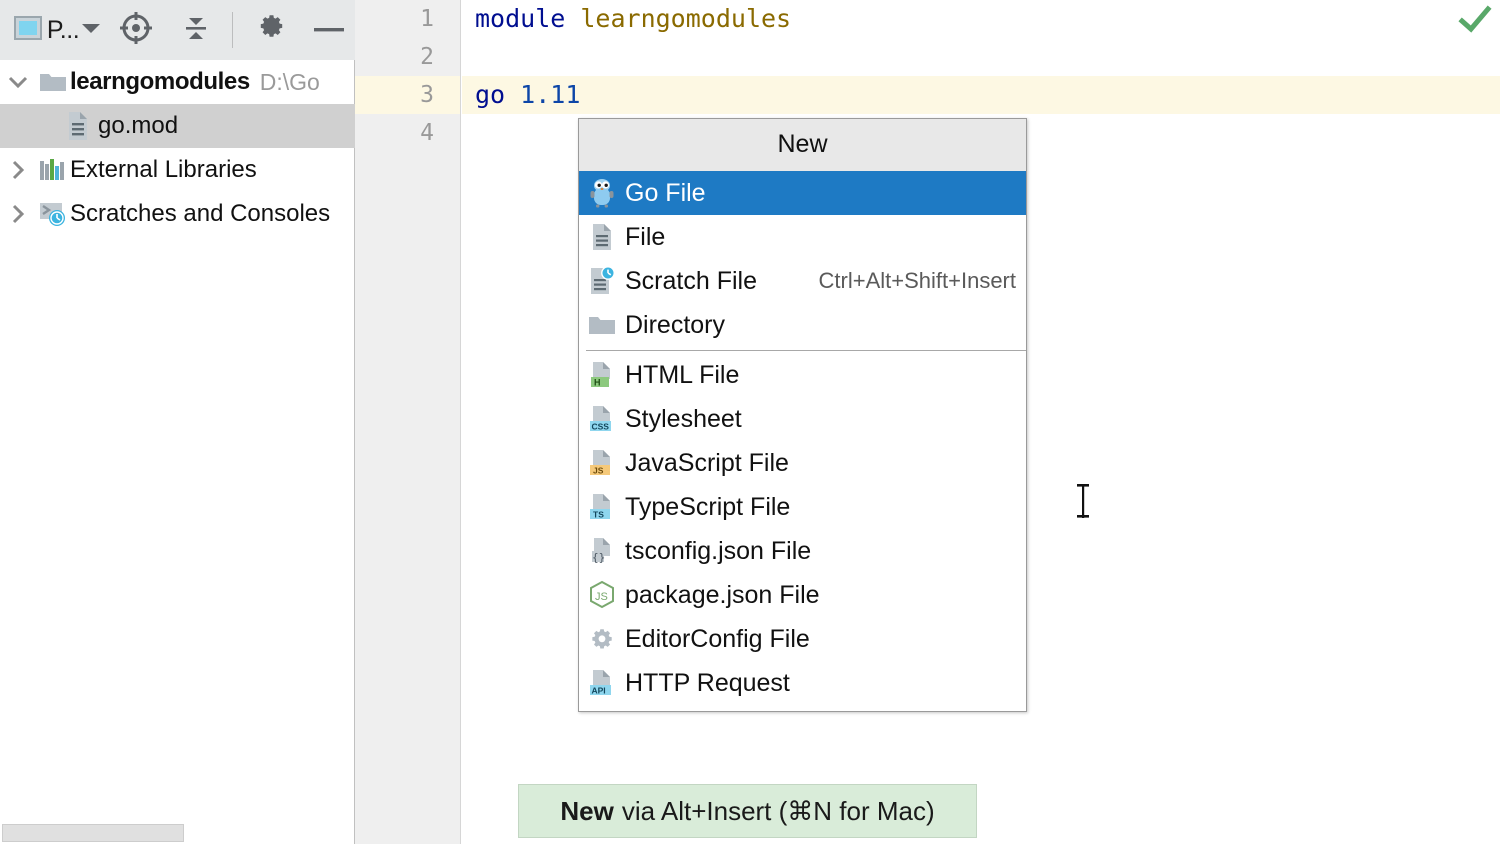 Image resolution: width=1500 pixels, height=844 pixels. I want to click on locate-in-tree-button, so click(136, 30).